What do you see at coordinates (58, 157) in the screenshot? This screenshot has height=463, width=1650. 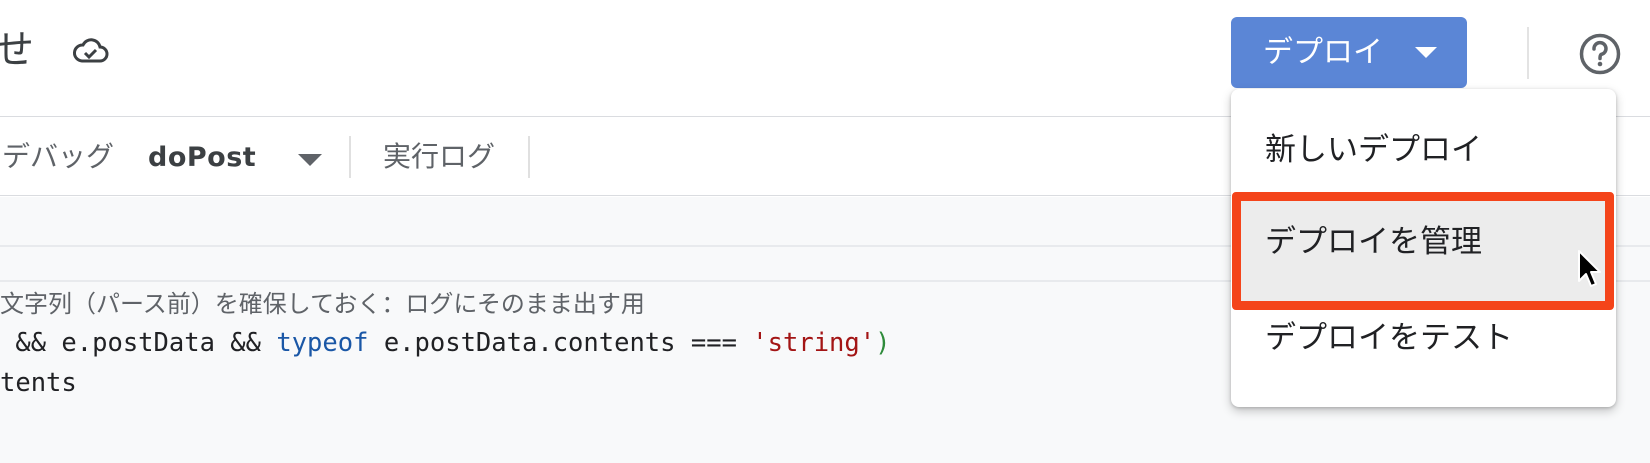 I see `debug-button: デバッグ` at bounding box center [58, 157].